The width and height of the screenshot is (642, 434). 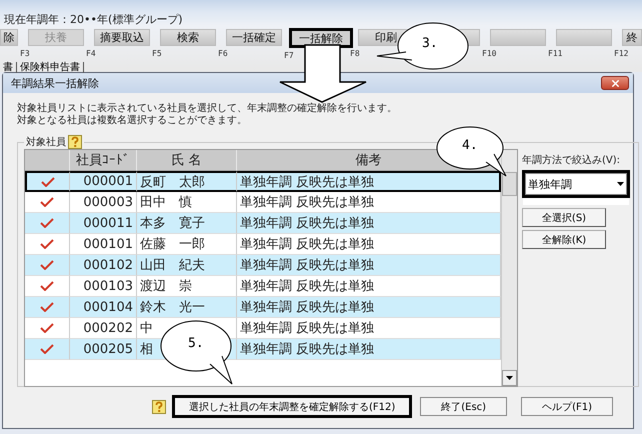 I want to click on year-label: 現在年調年：20••年(標準グループ), so click(x=93, y=19).